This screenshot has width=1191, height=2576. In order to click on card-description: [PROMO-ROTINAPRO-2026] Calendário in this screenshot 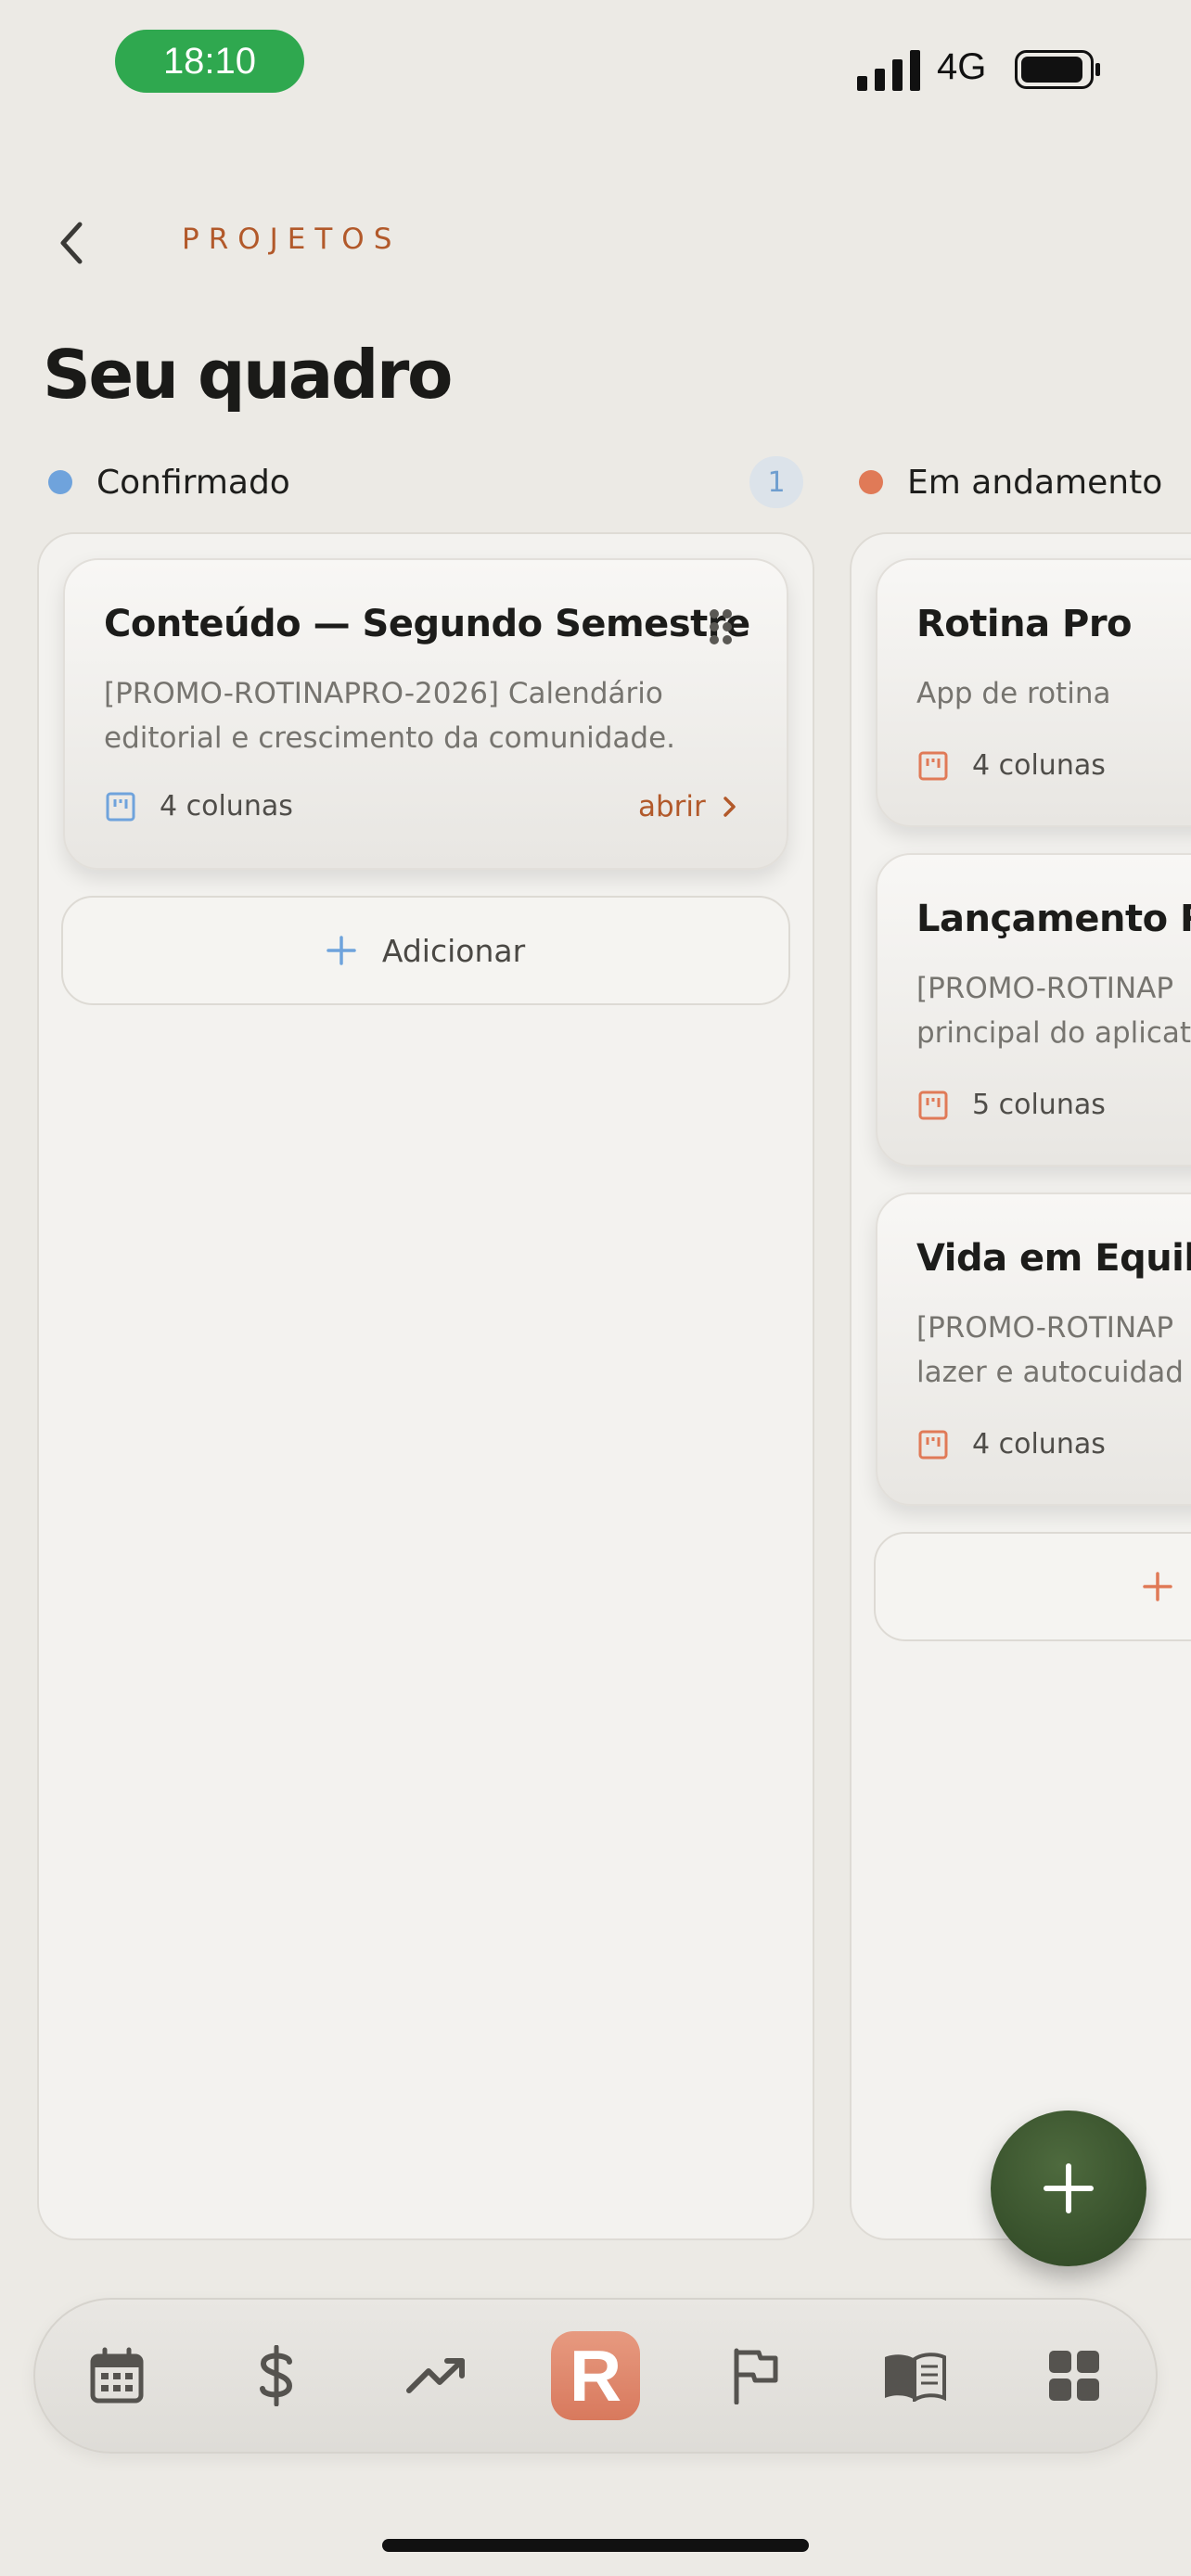, I will do `click(383, 693)`.